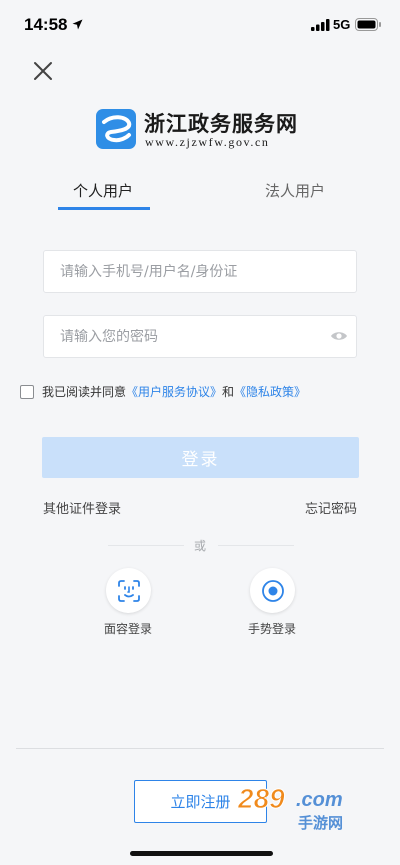  What do you see at coordinates (103, 190) in the screenshot?
I see `tab-personal-user: 个人用户` at bounding box center [103, 190].